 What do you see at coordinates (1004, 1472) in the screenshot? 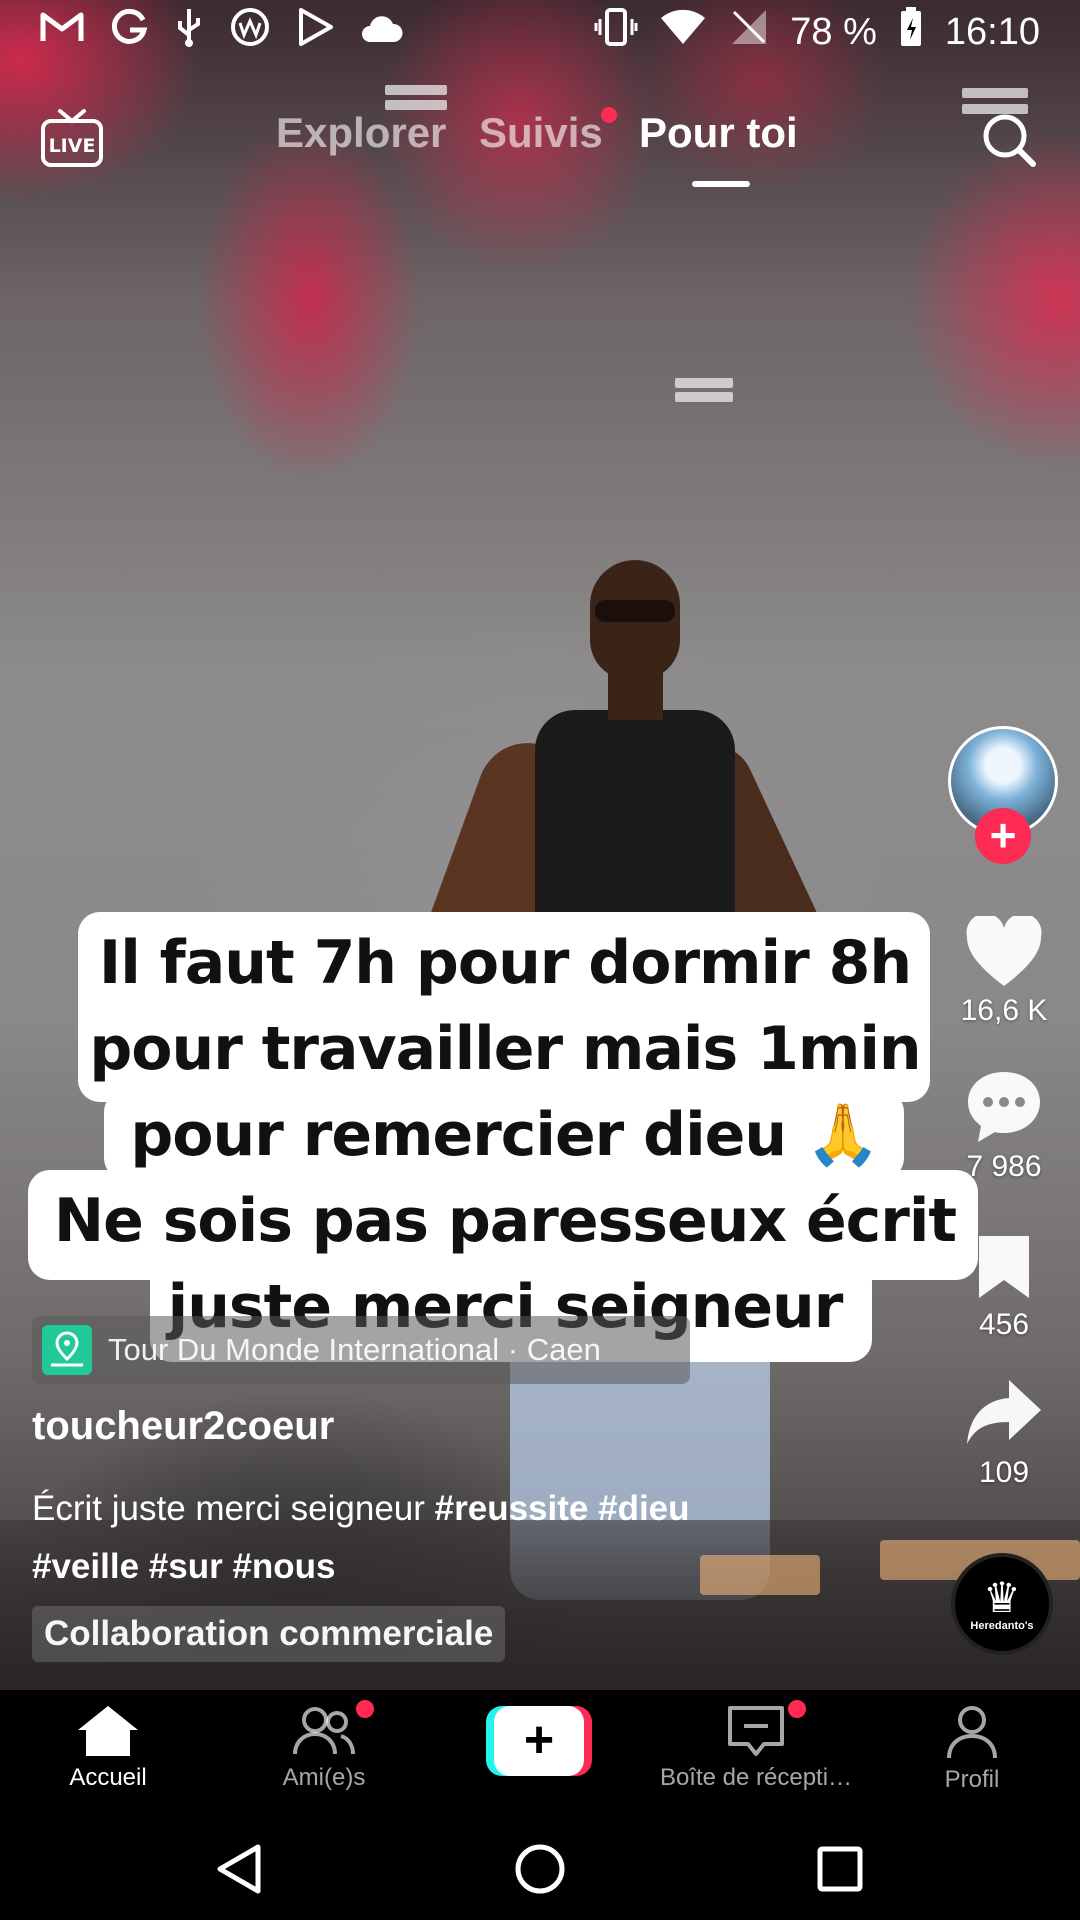
I see `share-count: 109` at bounding box center [1004, 1472].